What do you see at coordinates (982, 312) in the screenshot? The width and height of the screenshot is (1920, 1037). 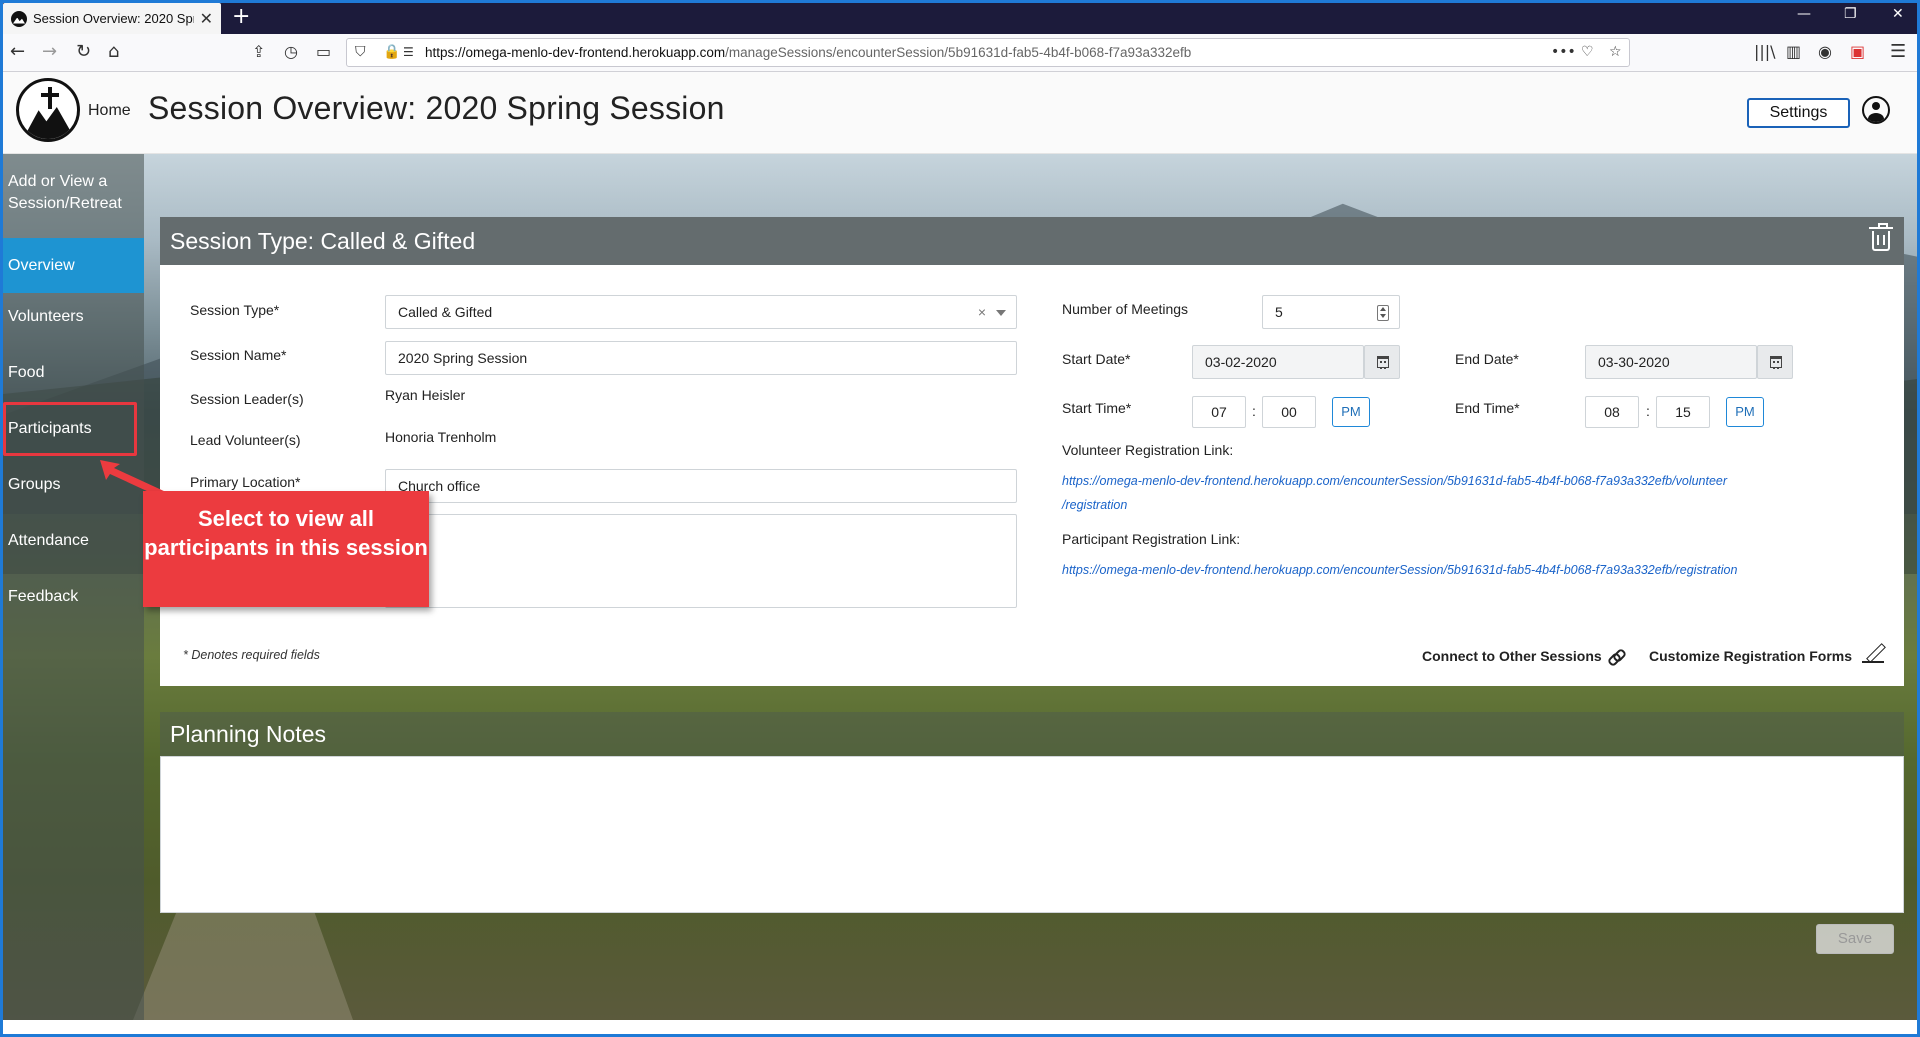 I see `clear-icon: ×` at bounding box center [982, 312].